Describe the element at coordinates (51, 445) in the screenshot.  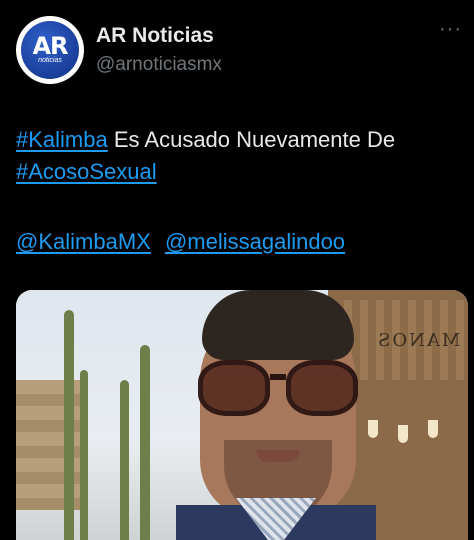
I see `photo-shelf` at that location.